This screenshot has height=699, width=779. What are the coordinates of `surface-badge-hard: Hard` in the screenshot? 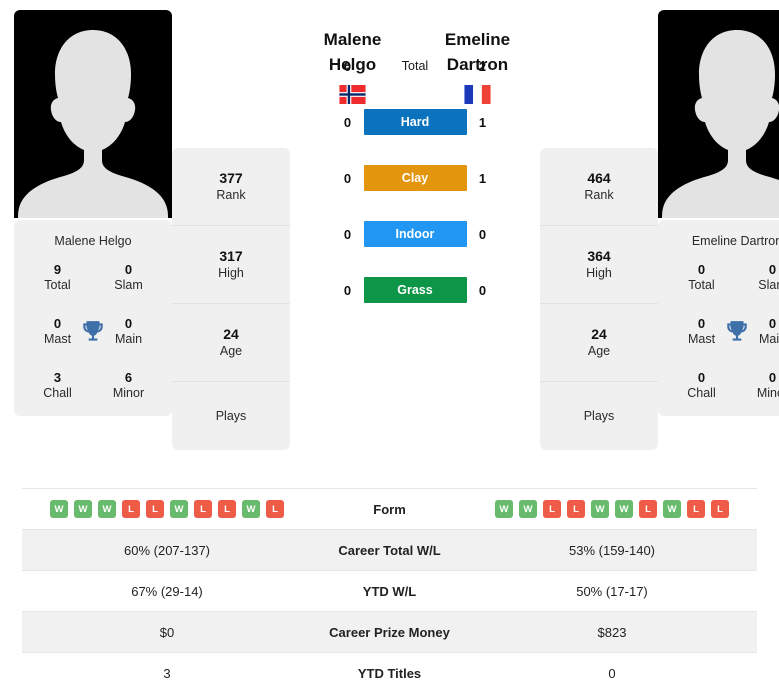 It's located at (415, 122).